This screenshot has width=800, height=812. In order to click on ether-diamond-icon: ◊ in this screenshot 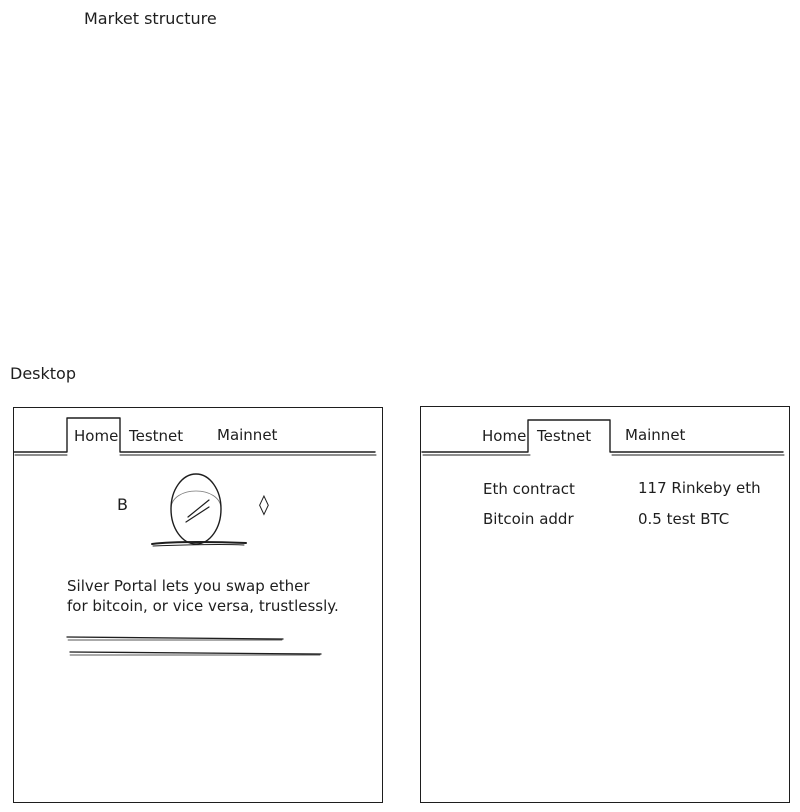, I will do `click(264, 504)`.